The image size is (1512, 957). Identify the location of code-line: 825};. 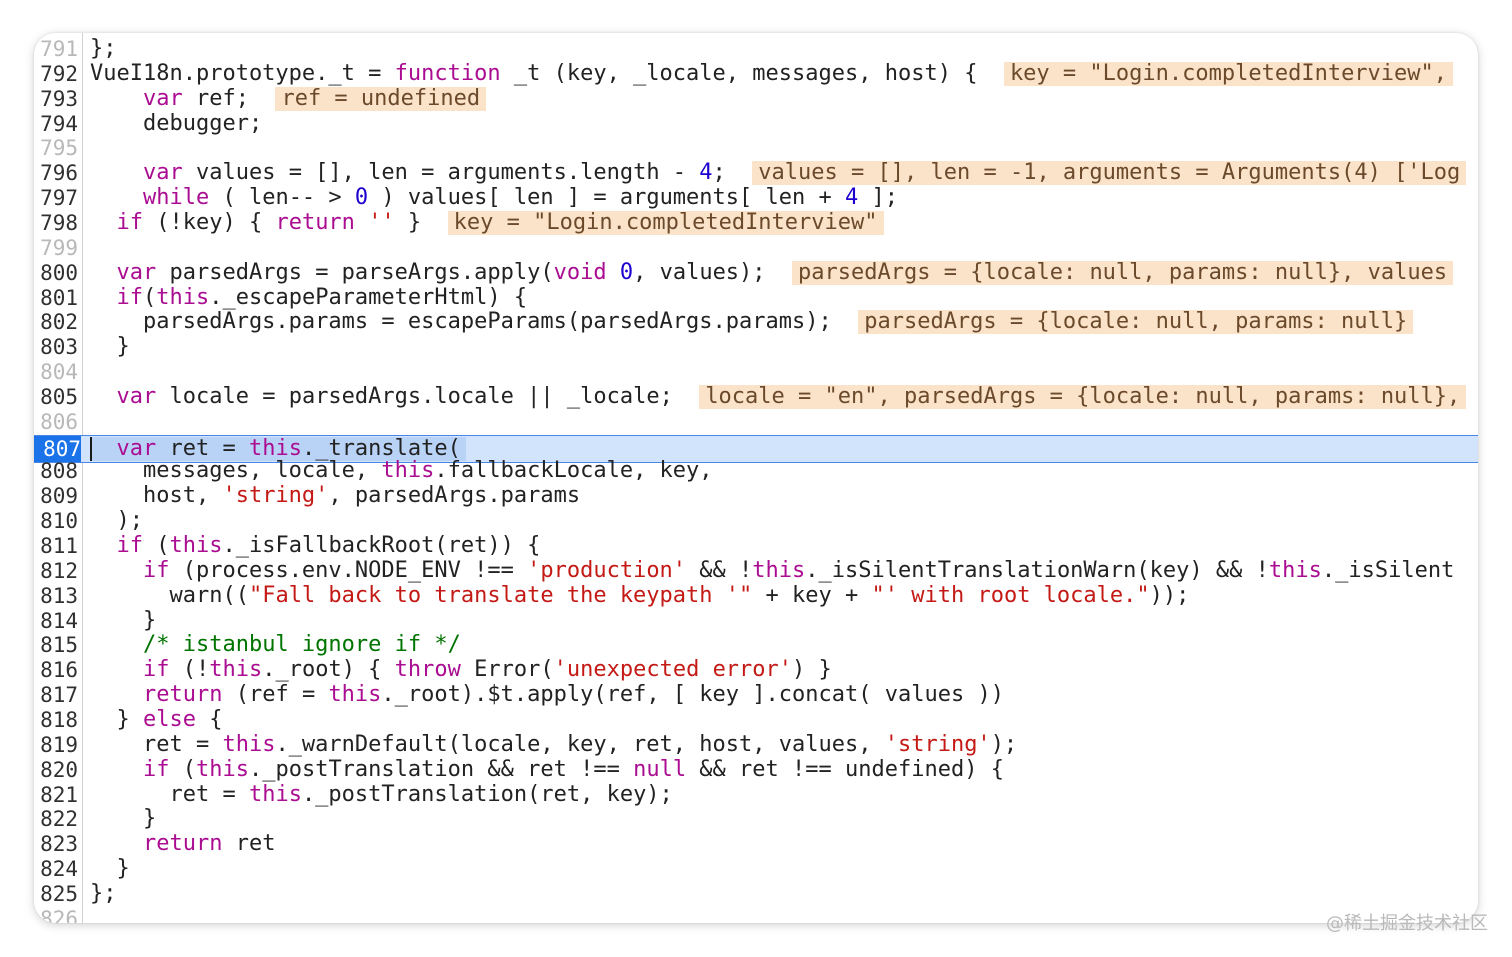
(756, 893).